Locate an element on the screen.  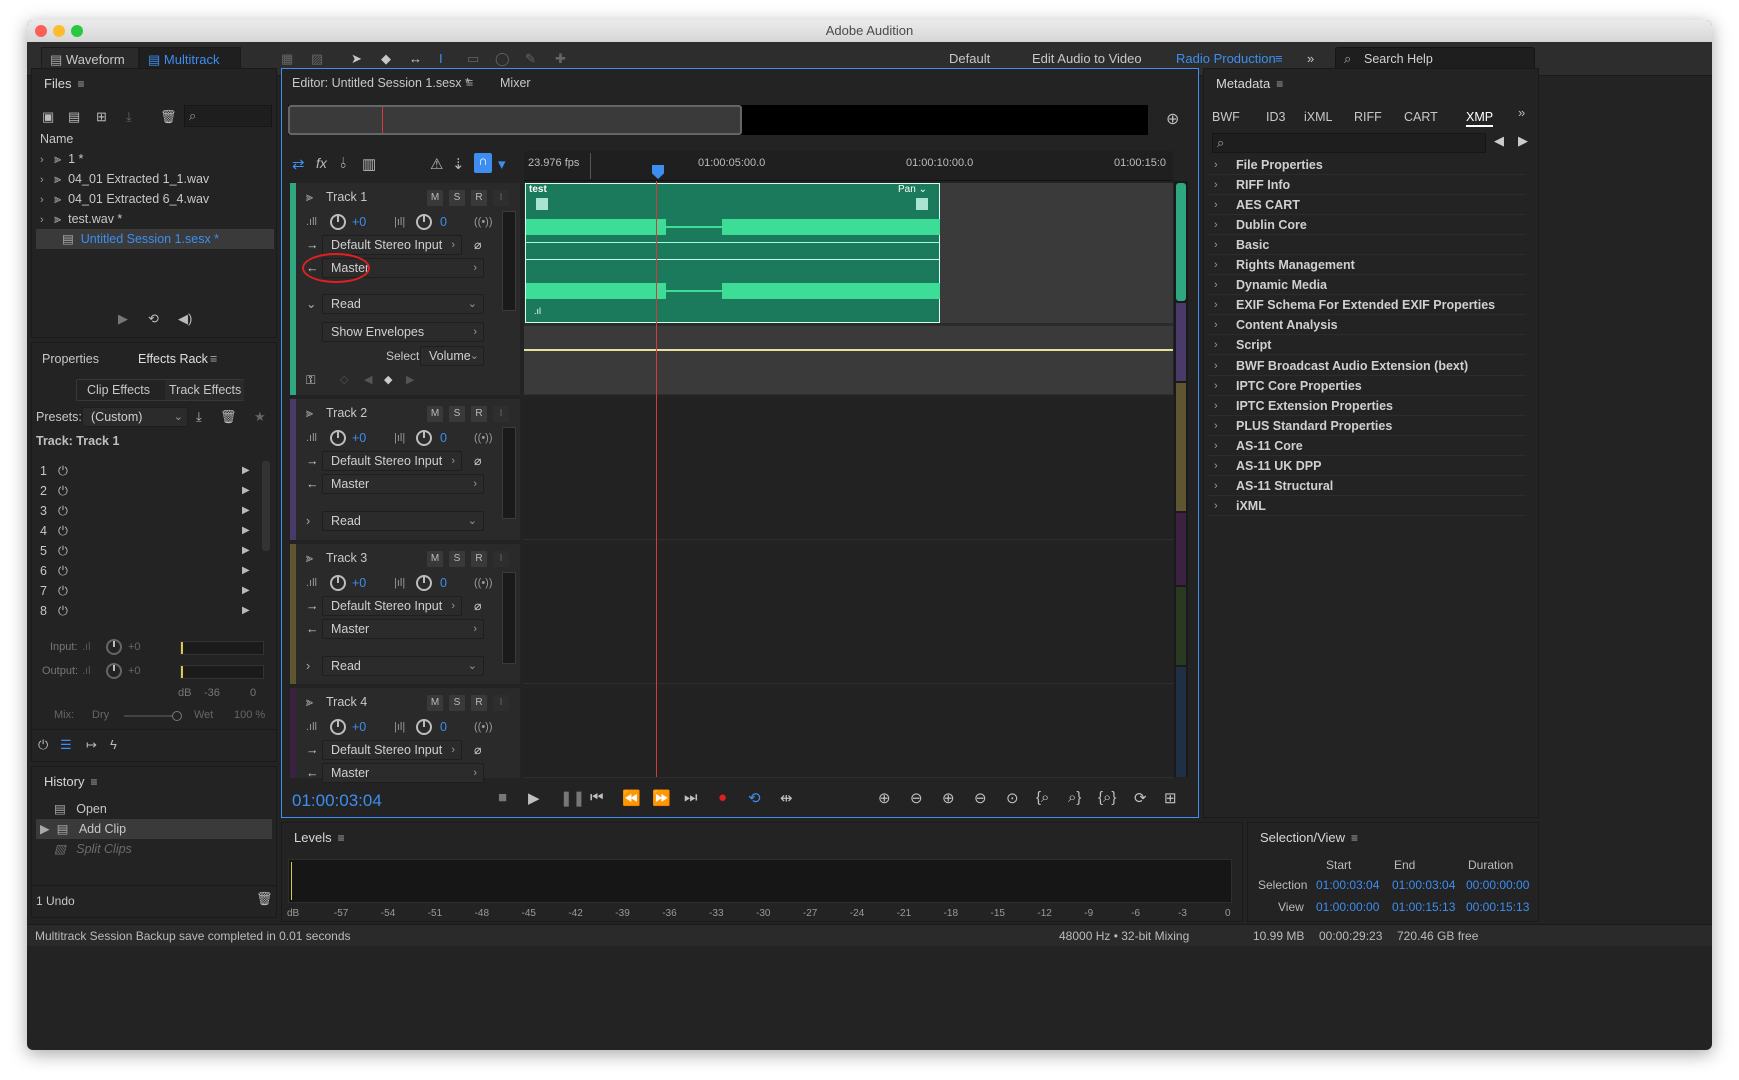
zoom-in-point-out-icon: ⌕} is located at coordinates (1074, 797).